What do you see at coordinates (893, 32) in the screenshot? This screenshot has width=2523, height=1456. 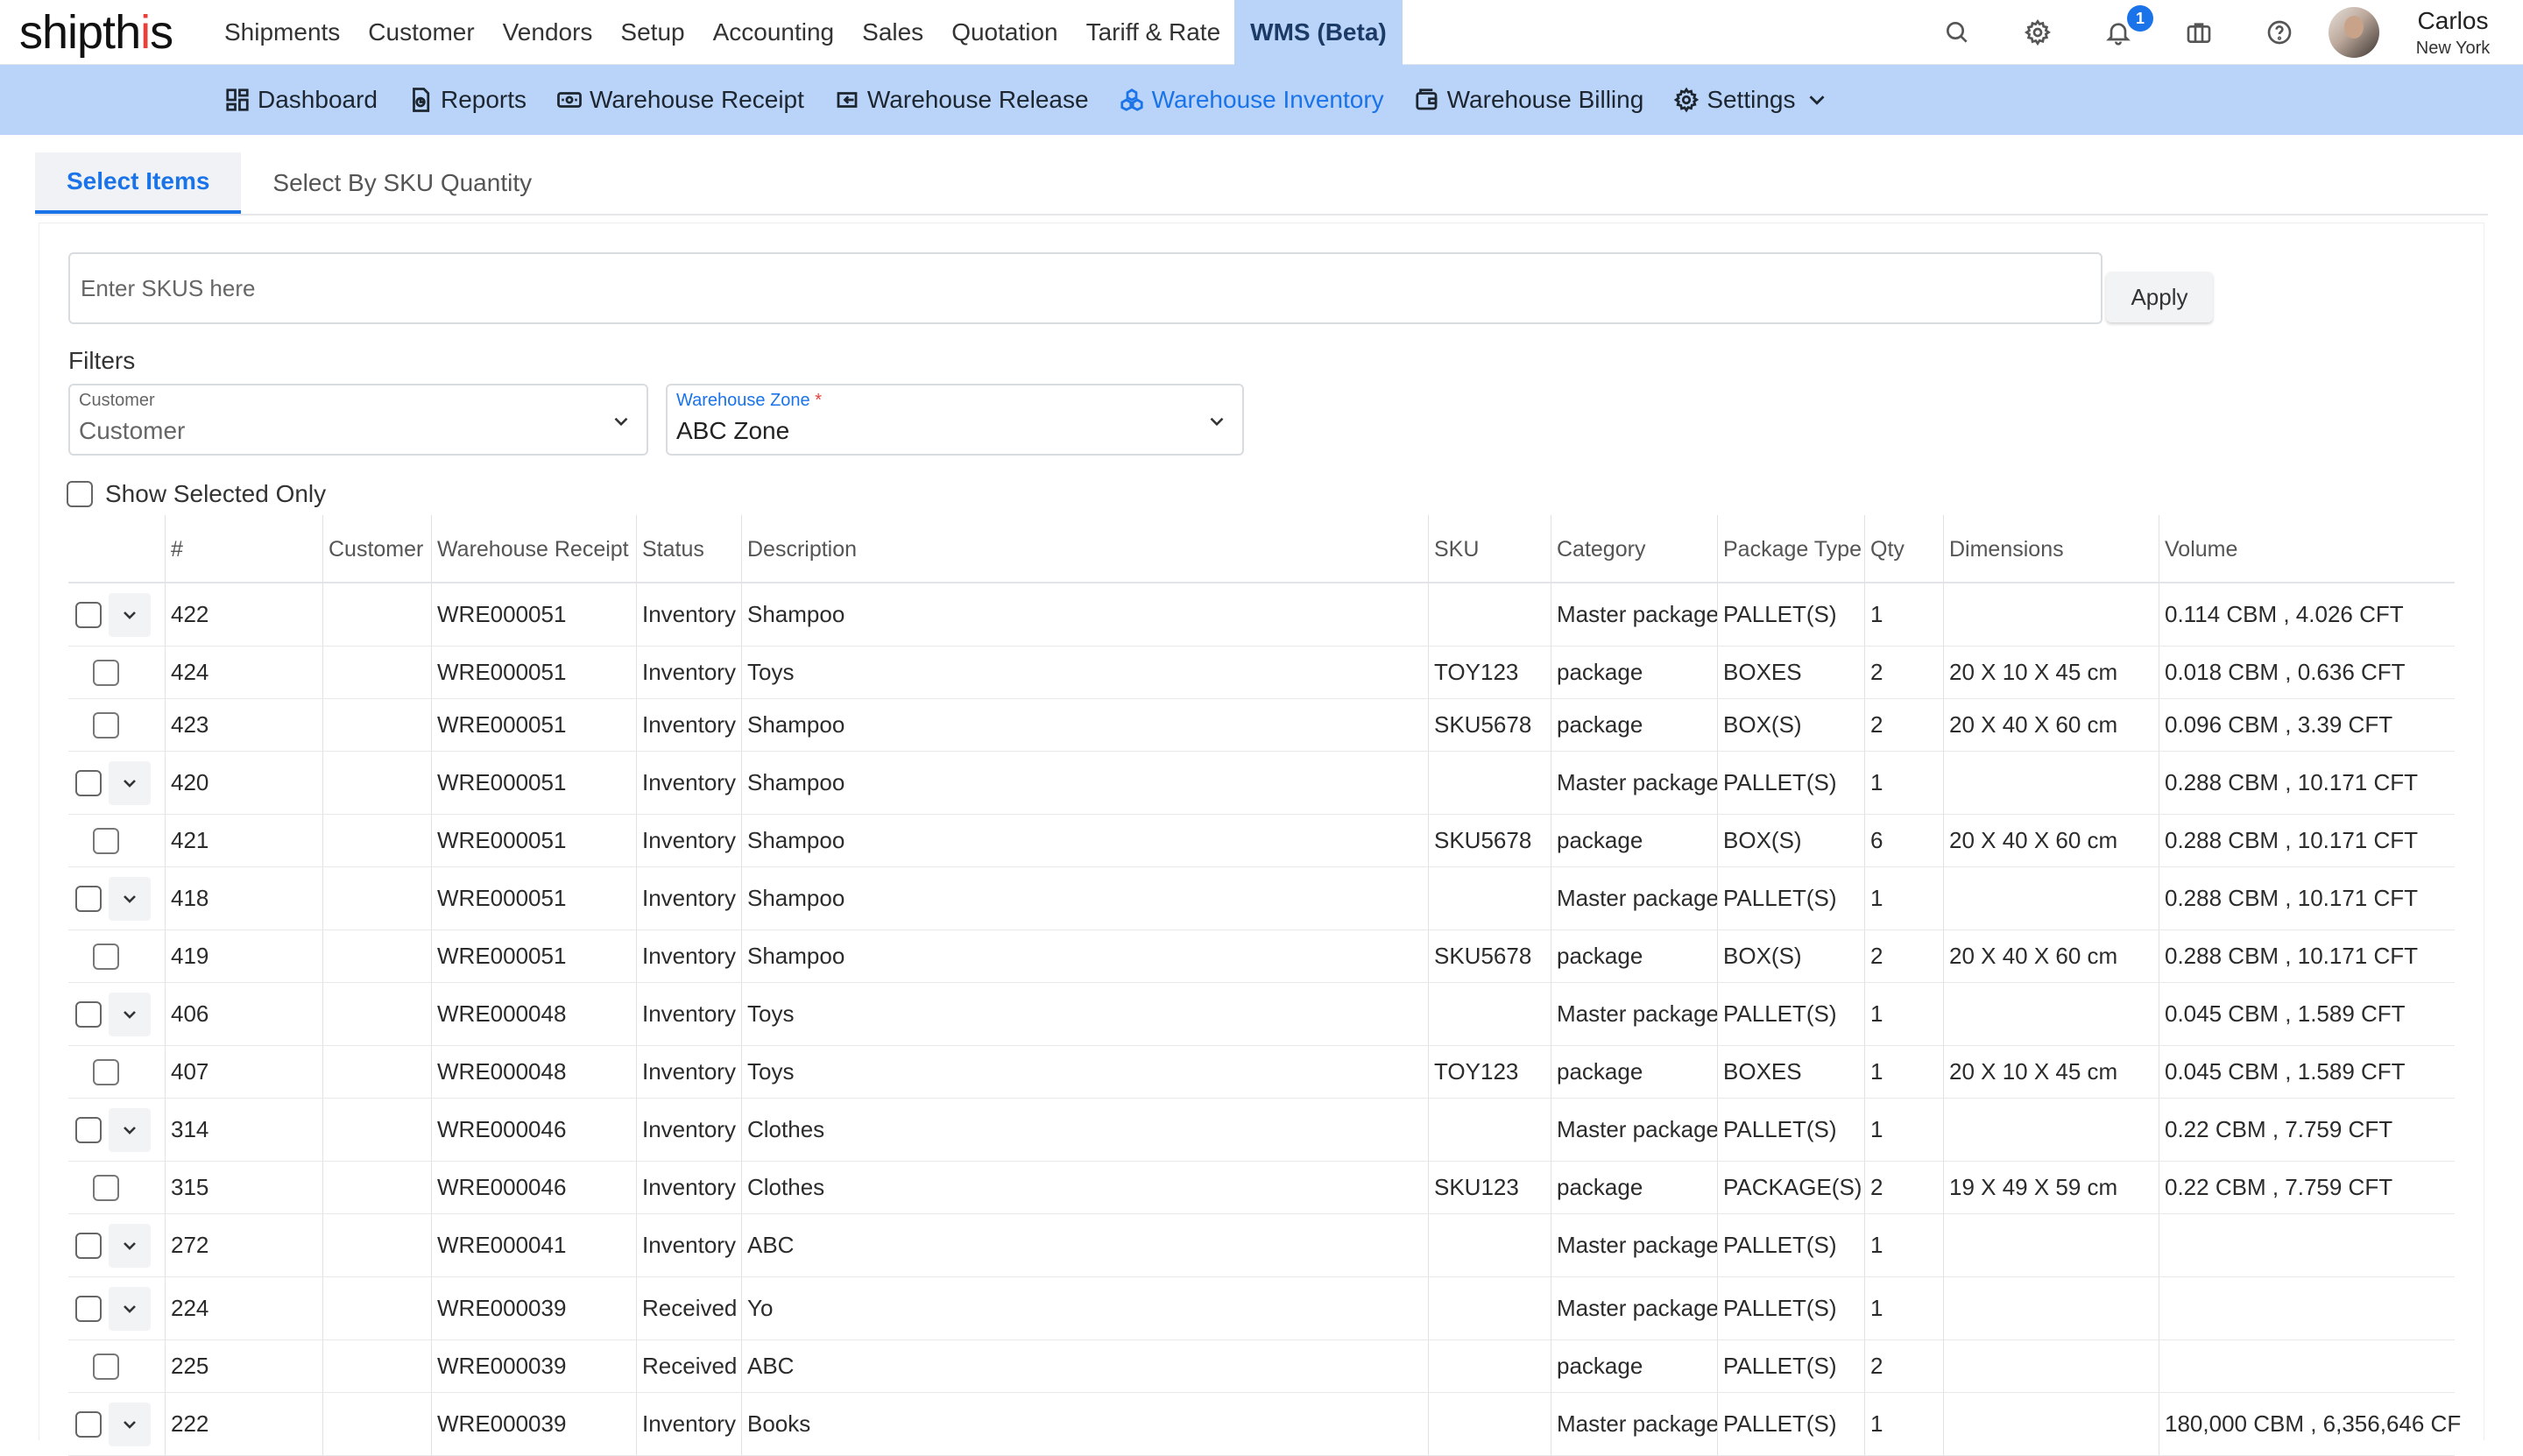 I see `main-nav-sales: Sales` at bounding box center [893, 32].